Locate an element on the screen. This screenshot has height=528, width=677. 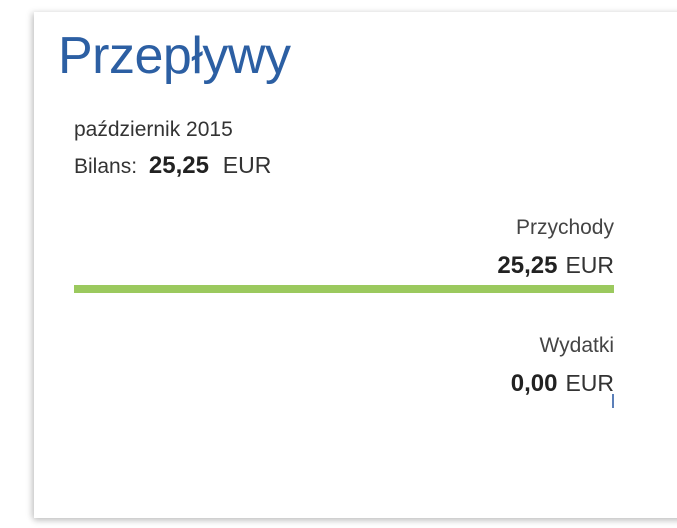
income-value-row: 25,25 EUR is located at coordinates (555, 266).